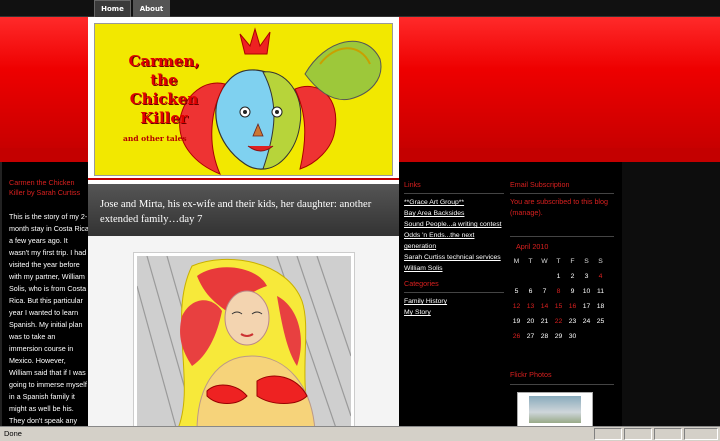 This screenshot has width=720, height=441. Describe the element at coordinates (456, 224) in the screenshot. I see `link-item: Sound People...a writing contest` at that location.